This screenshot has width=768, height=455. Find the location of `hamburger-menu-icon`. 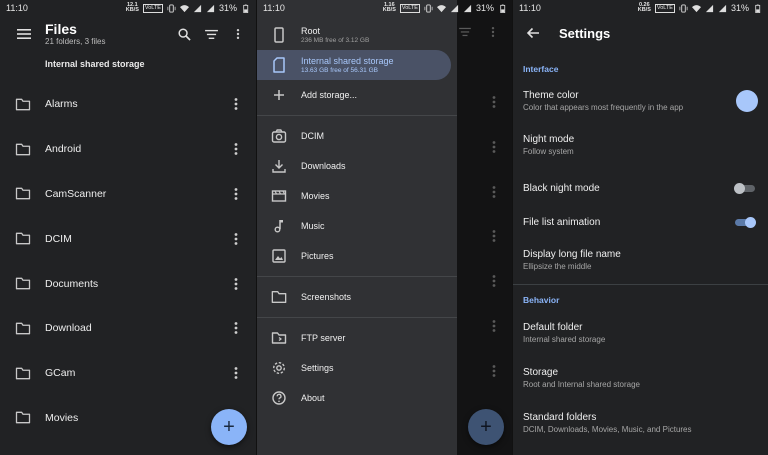

hamburger-menu-icon is located at coordinates (24, 34).